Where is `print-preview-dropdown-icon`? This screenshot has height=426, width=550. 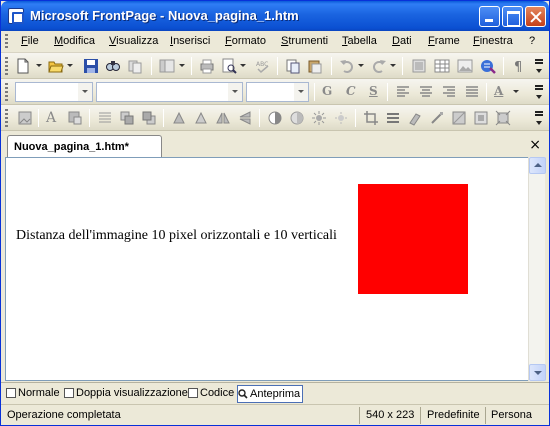
print-preview-dropdown-icon is located at coordinates (243, 65).